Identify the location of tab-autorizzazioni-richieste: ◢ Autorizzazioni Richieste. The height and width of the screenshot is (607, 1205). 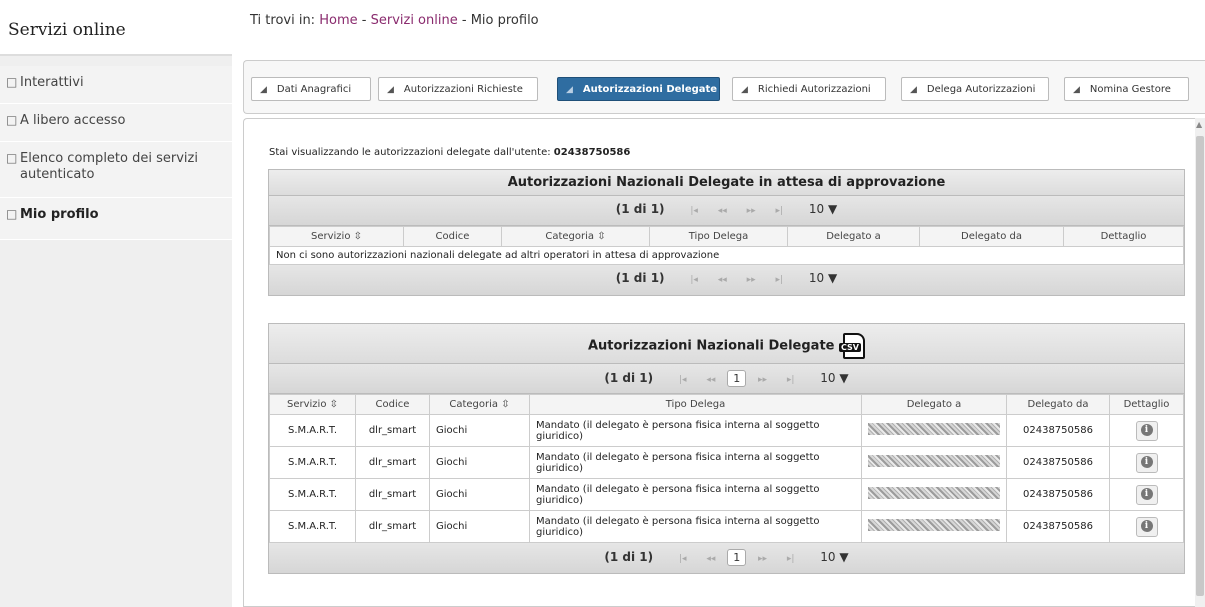
(458, 89).